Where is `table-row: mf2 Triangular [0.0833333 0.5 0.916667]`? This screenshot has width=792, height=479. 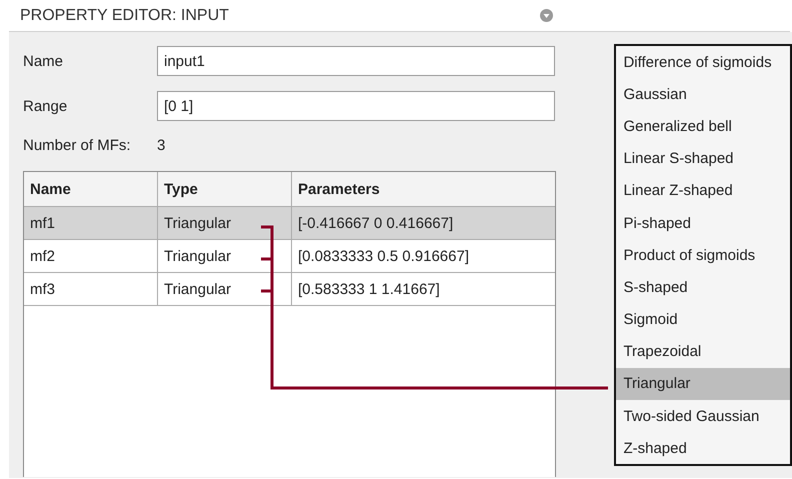 table-row: mf2 Triangular [0.0833333 0.5 0.916667] is located at coordinates (289, 256).